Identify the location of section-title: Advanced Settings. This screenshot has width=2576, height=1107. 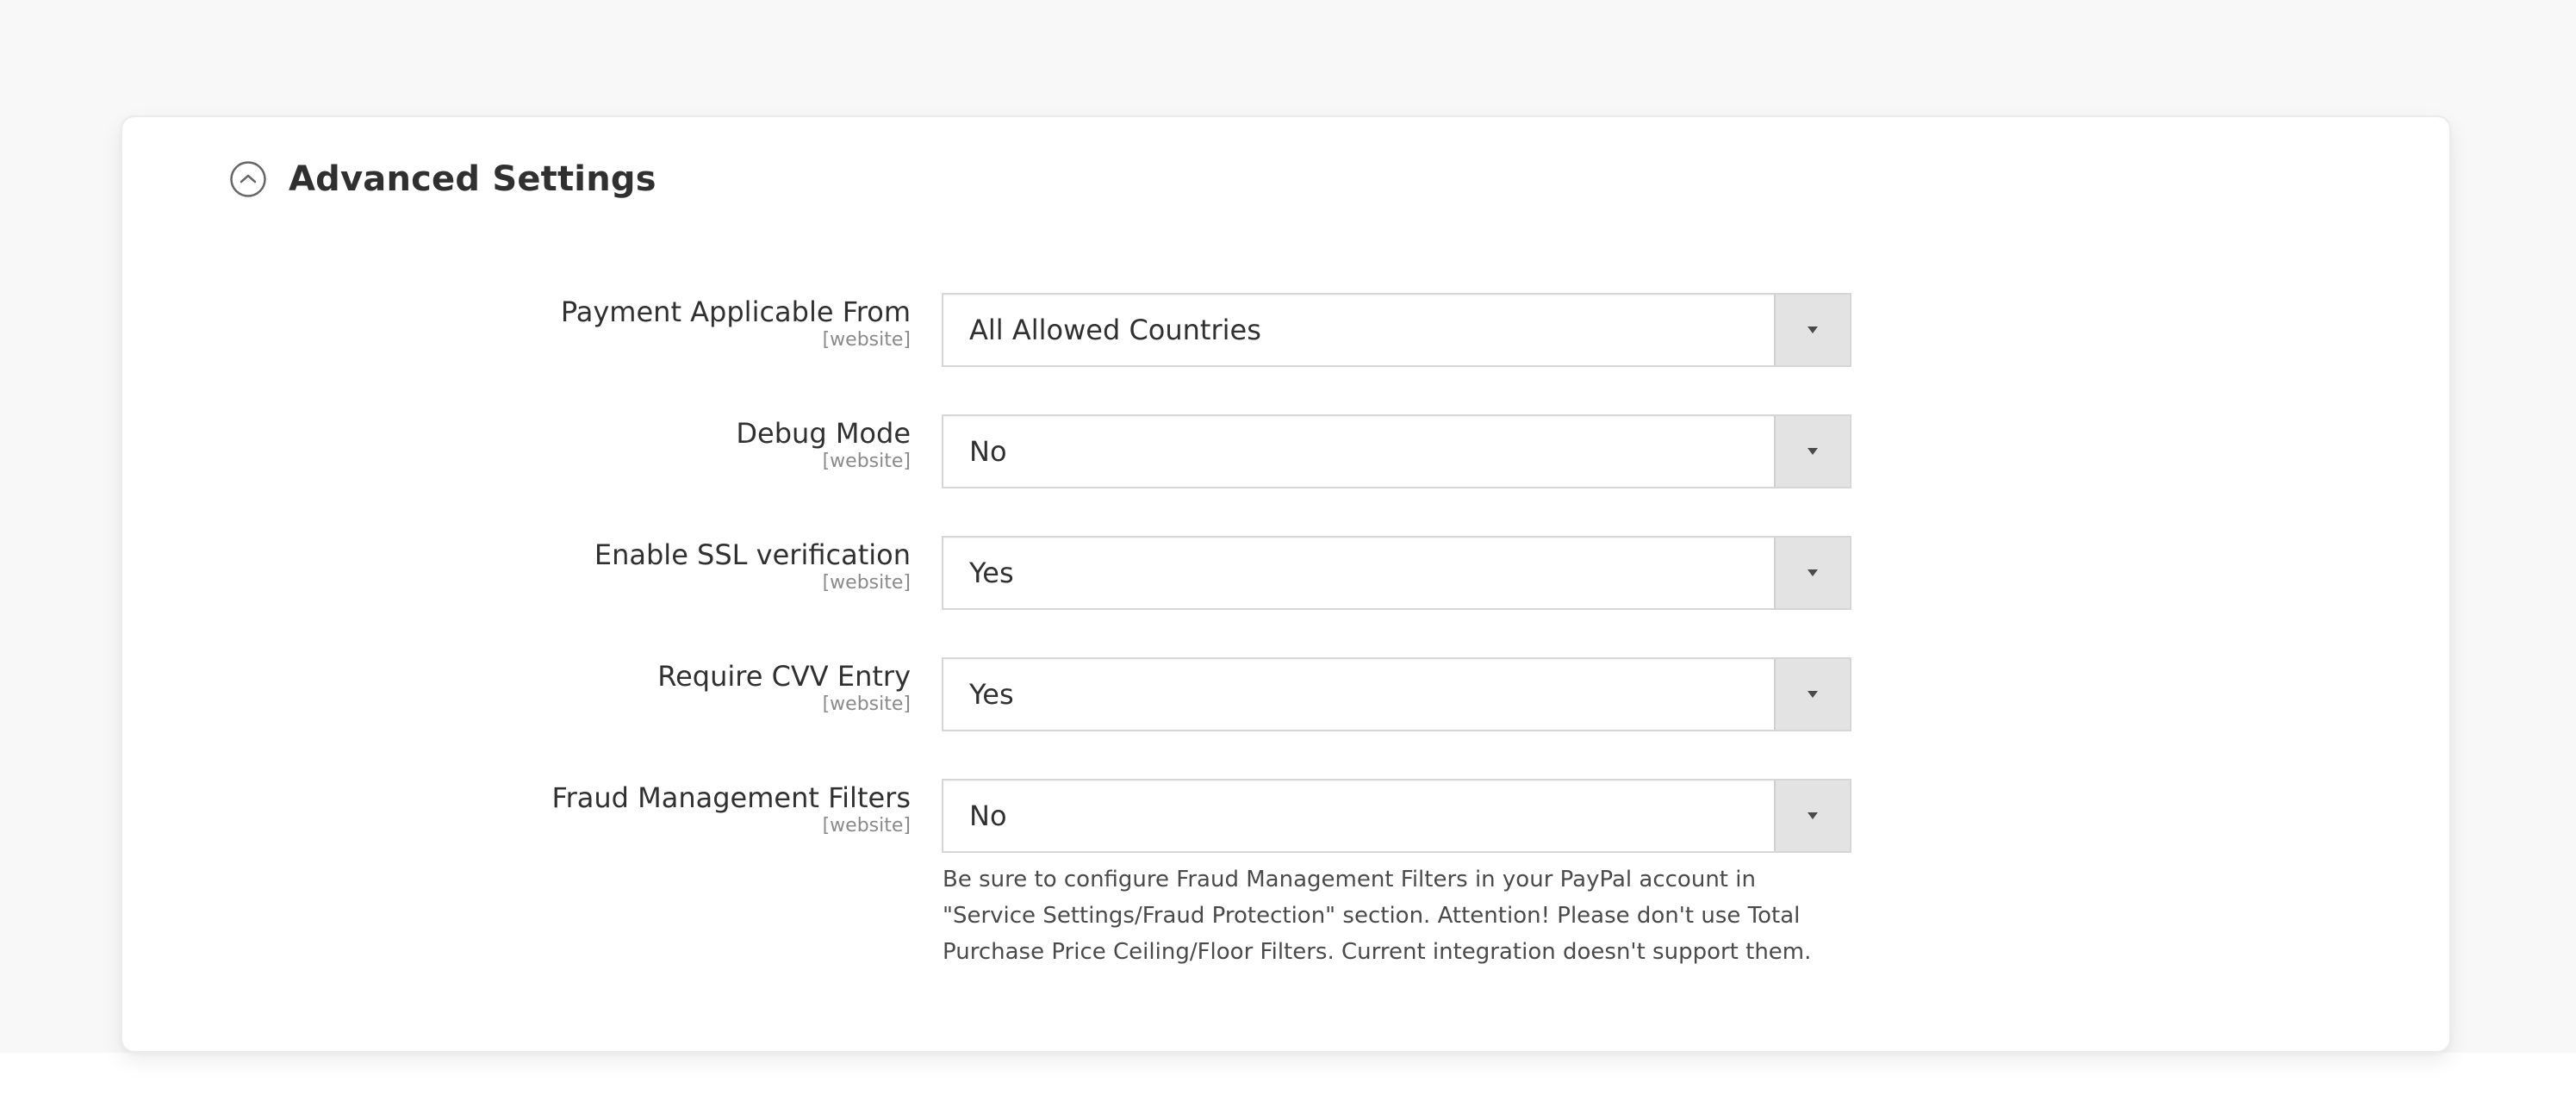
(472, 179).